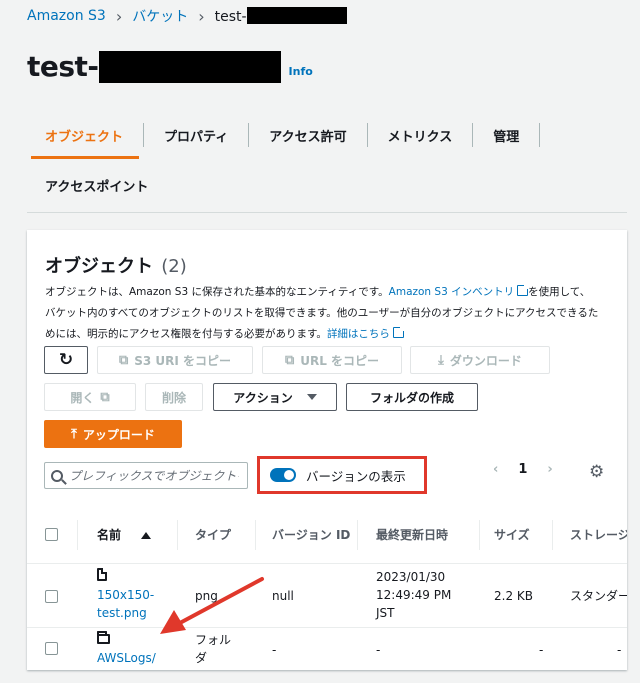  Describe the element at coordinates (206, 596) in the screenshot. I see `object-type: png` at that location.